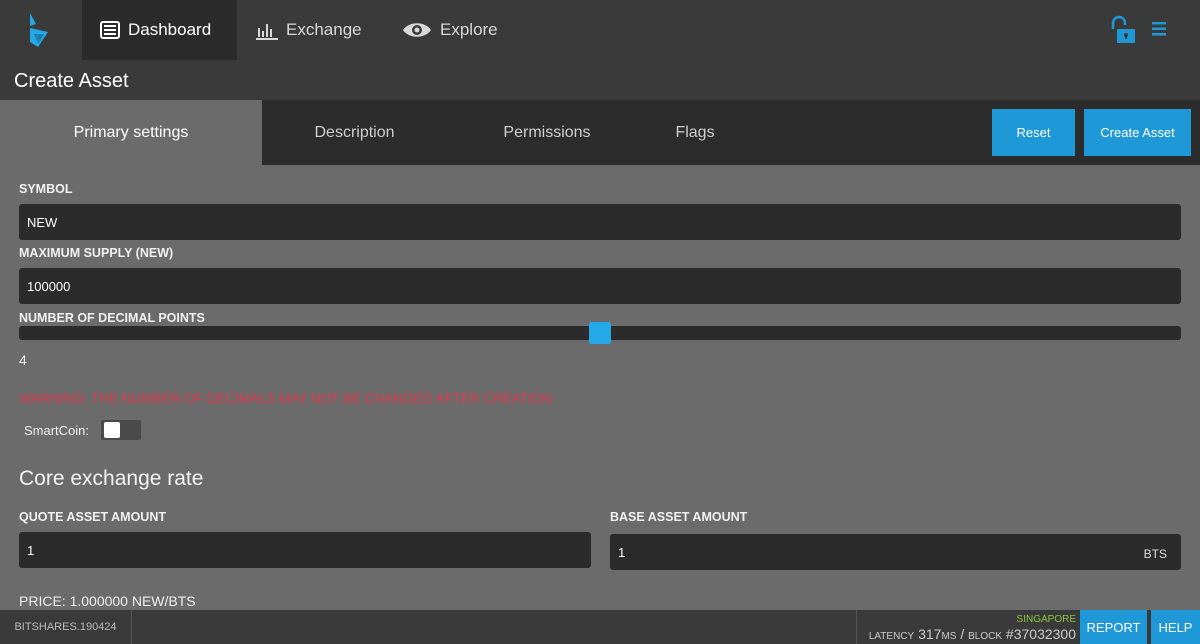 This screenshot has height=644, width=1200. What do you see at coordinates (121, 430) in the screenshot?
I see `smartcoin-toggle` at bounding box center [121, 430].